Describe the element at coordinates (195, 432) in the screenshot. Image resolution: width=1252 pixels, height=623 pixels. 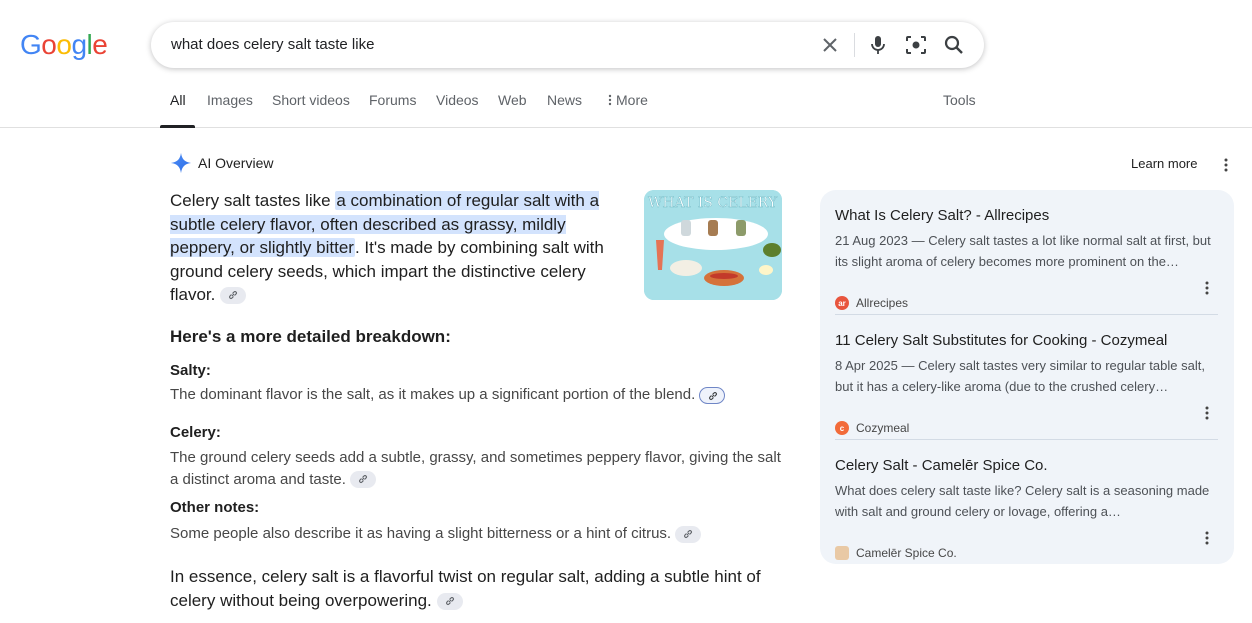
I see `section-heading-celery: Celery:` at that location.